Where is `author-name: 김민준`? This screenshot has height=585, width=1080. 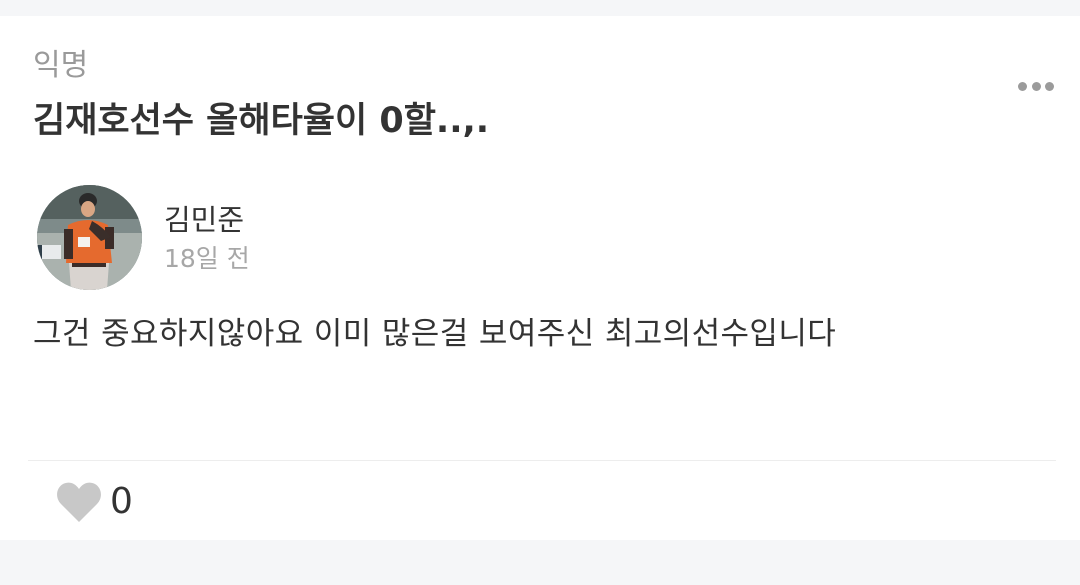
author-name: 김민준 is located at coordinates (204, 220).